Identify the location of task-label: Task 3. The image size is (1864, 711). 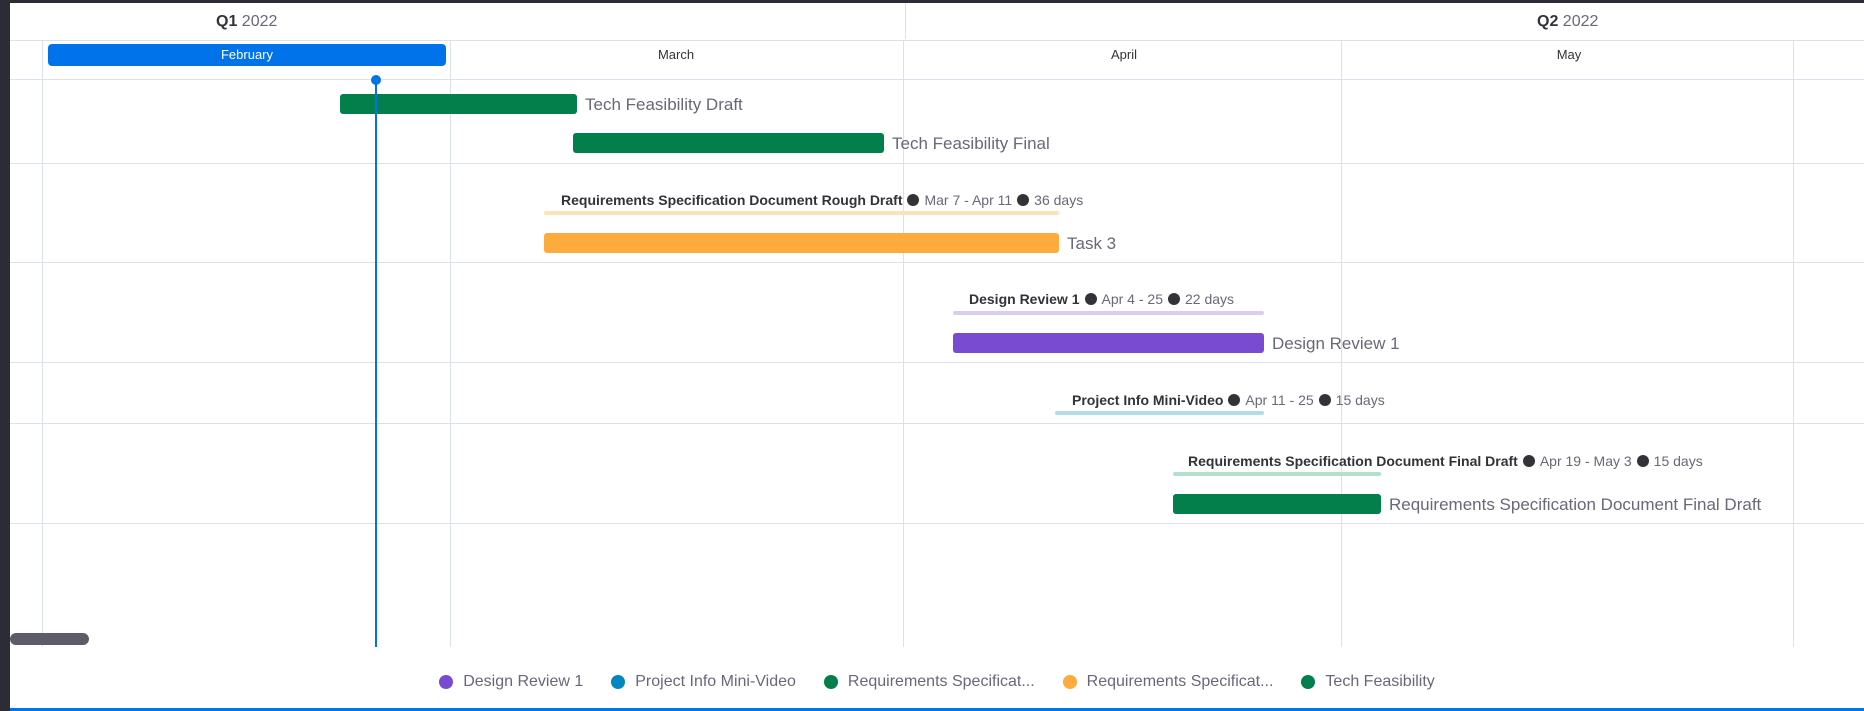
(1092, 243).